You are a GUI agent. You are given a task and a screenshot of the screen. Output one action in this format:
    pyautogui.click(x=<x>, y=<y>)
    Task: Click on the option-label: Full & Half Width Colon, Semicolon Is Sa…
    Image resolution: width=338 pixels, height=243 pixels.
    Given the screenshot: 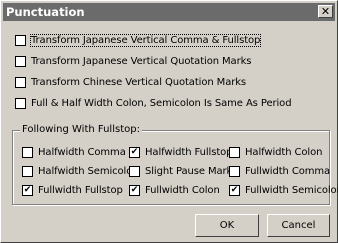 What is the action you would take?
    pyautogui.click(x=161, y=103)
    